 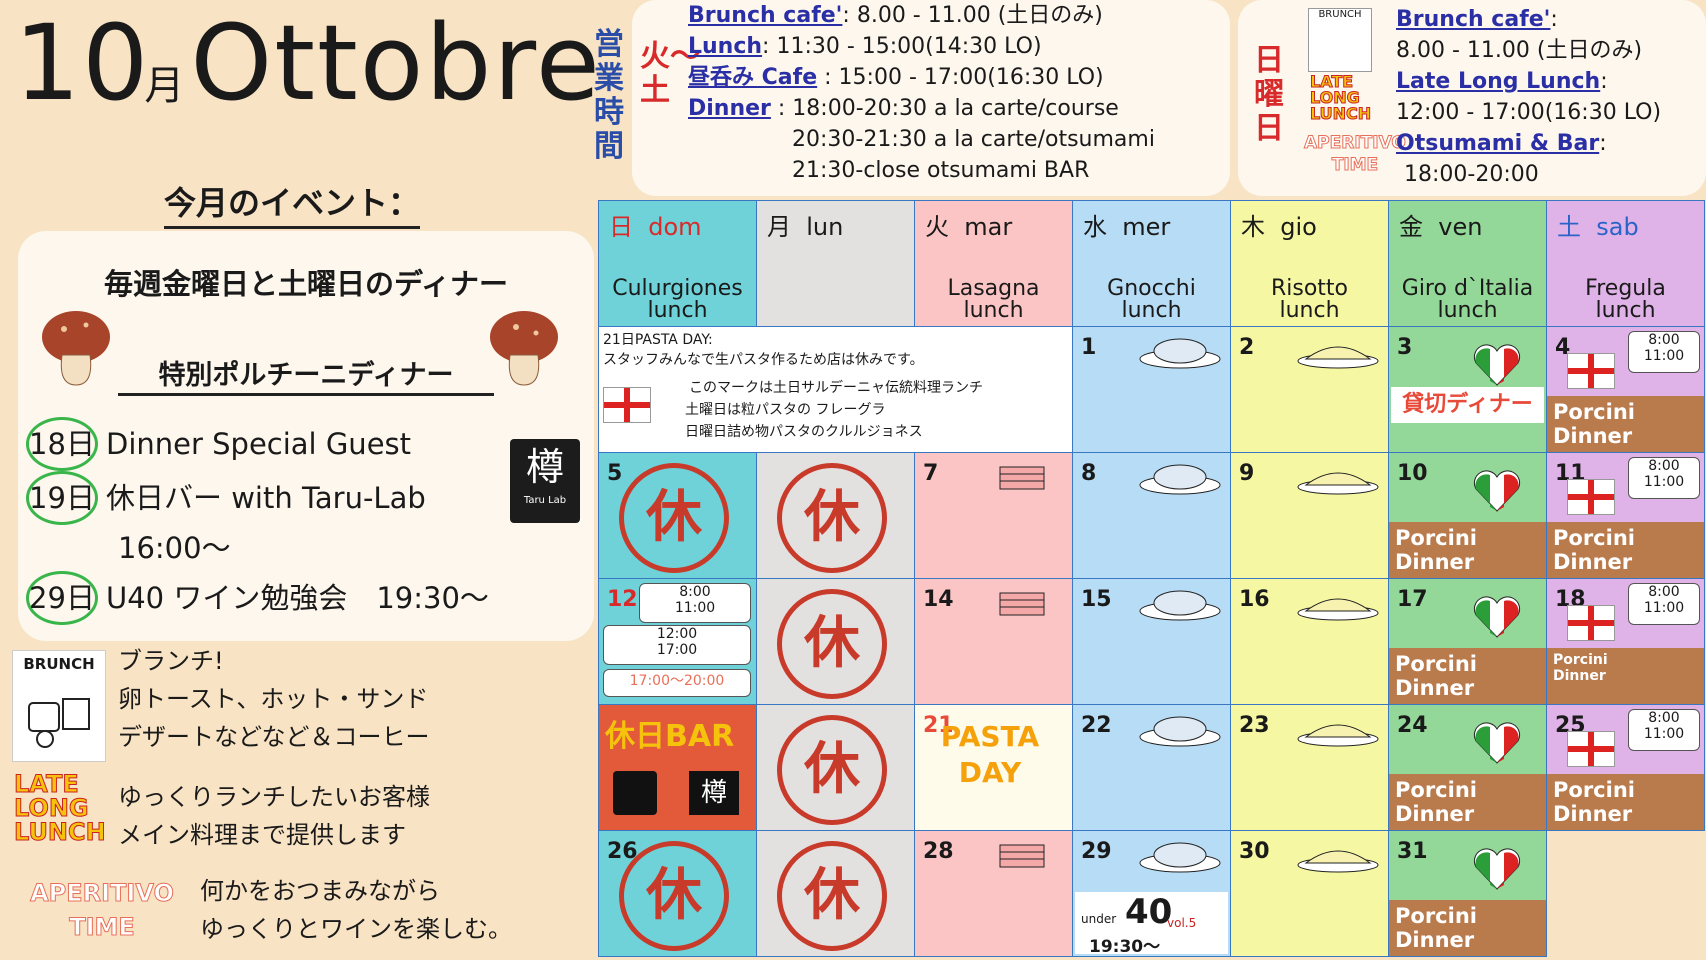 What do you see at coordinates (658, 340) in the screenshot?
I see `note: 21日PASTA DAY:` at bounding box center [658, 340].